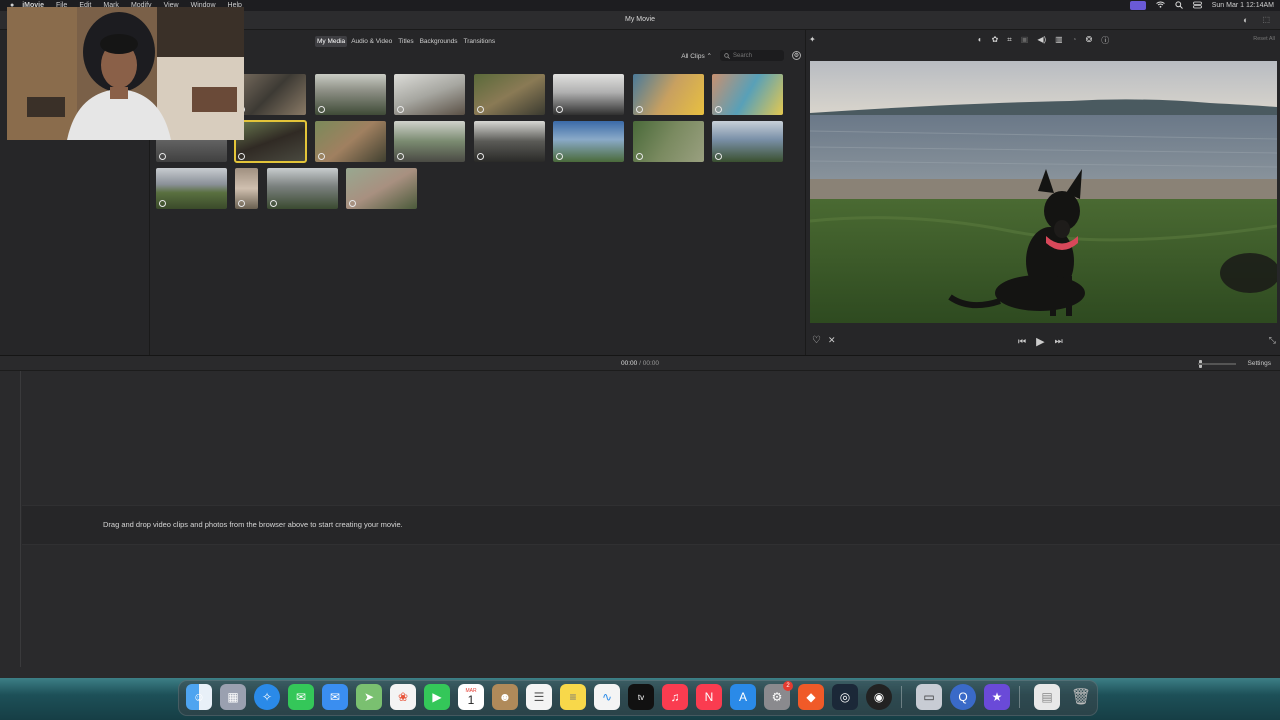 The height and width of the screenshot is (720, 1280). Describe the element at coordinates (1041, 41) in the screenshot. I see `volume-icon: ◀)` at that location.